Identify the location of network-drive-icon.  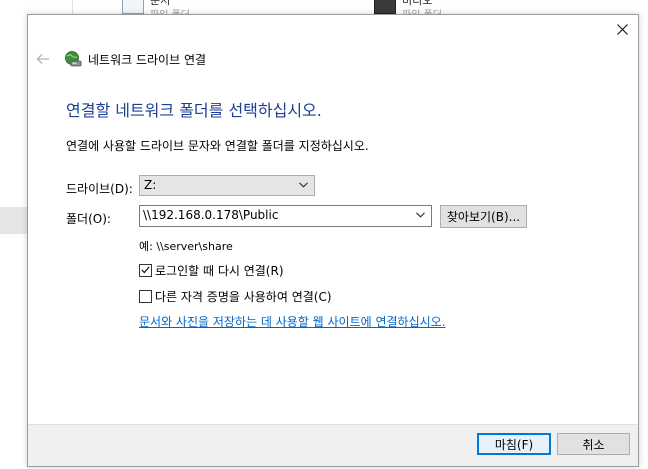
(73, 59).